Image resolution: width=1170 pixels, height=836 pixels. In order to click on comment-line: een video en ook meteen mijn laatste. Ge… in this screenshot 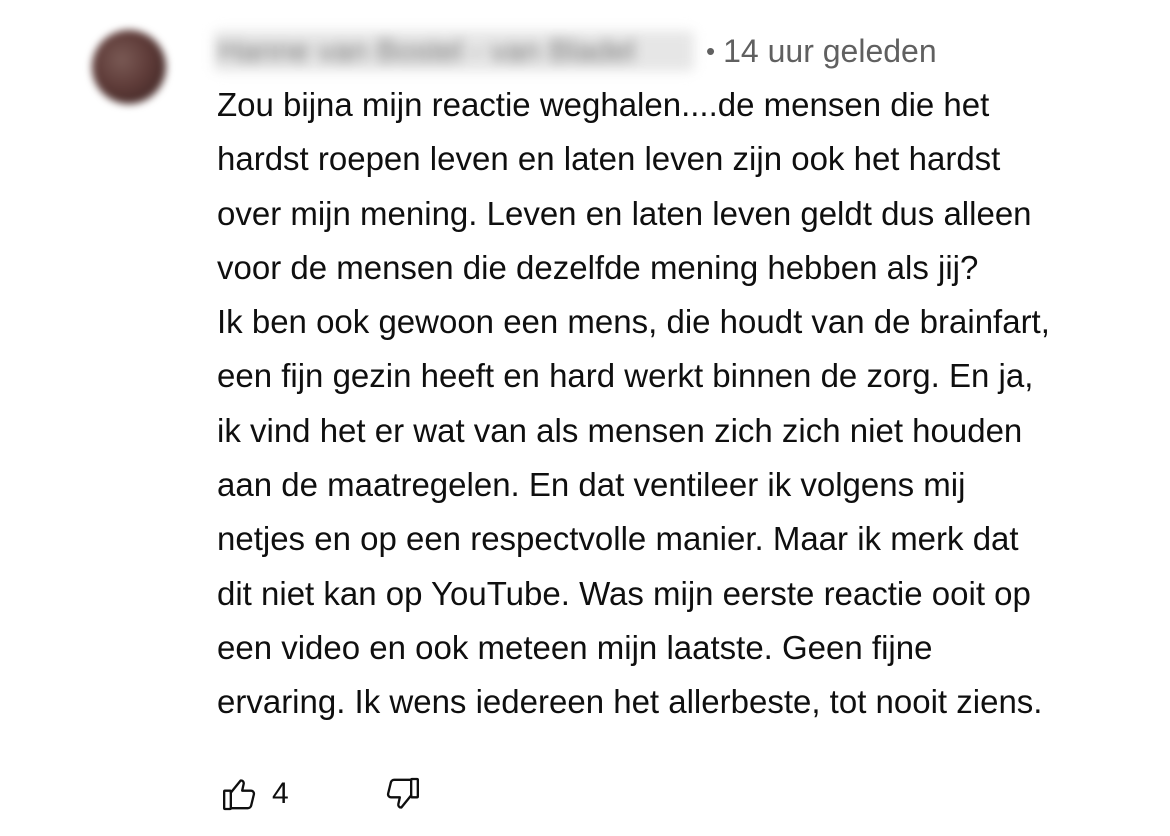, I will do `click(575, 647)`.